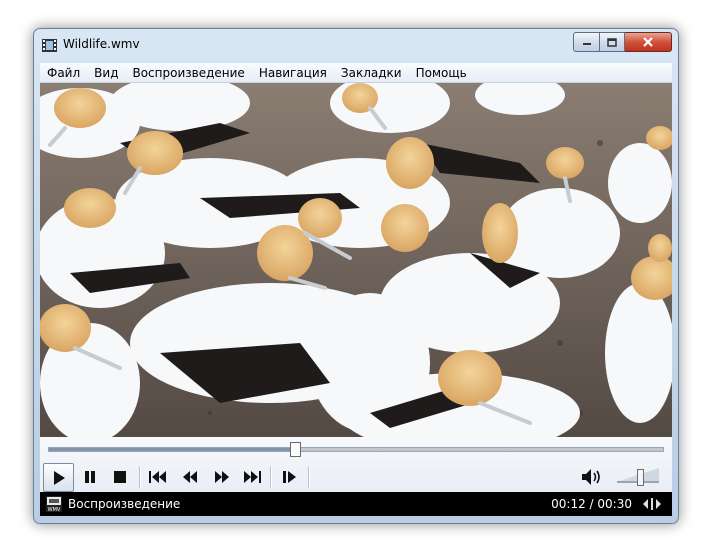  I want to click on menu-navigation: Навигация, so click(293, 72).